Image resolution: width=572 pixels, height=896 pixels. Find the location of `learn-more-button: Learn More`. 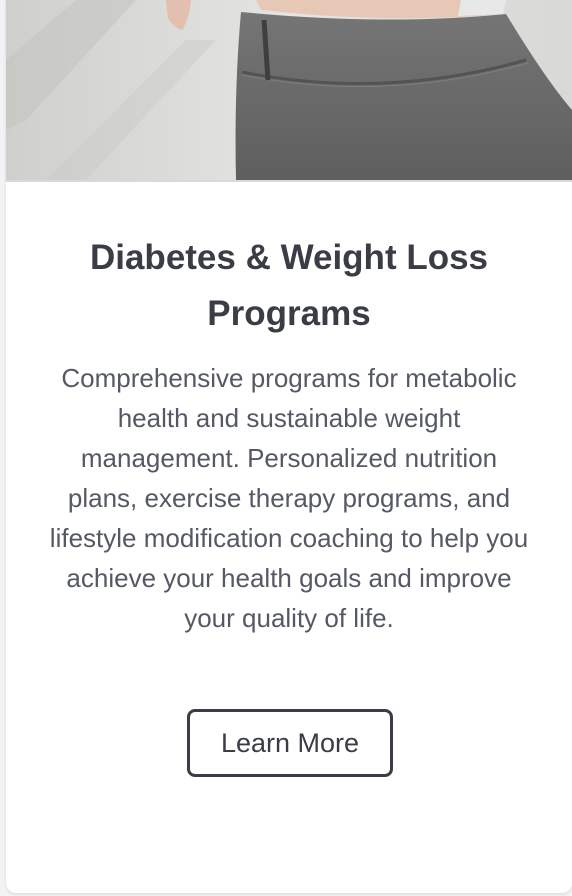

learn-more-button: Learn More is located at coordinates (290, 743).